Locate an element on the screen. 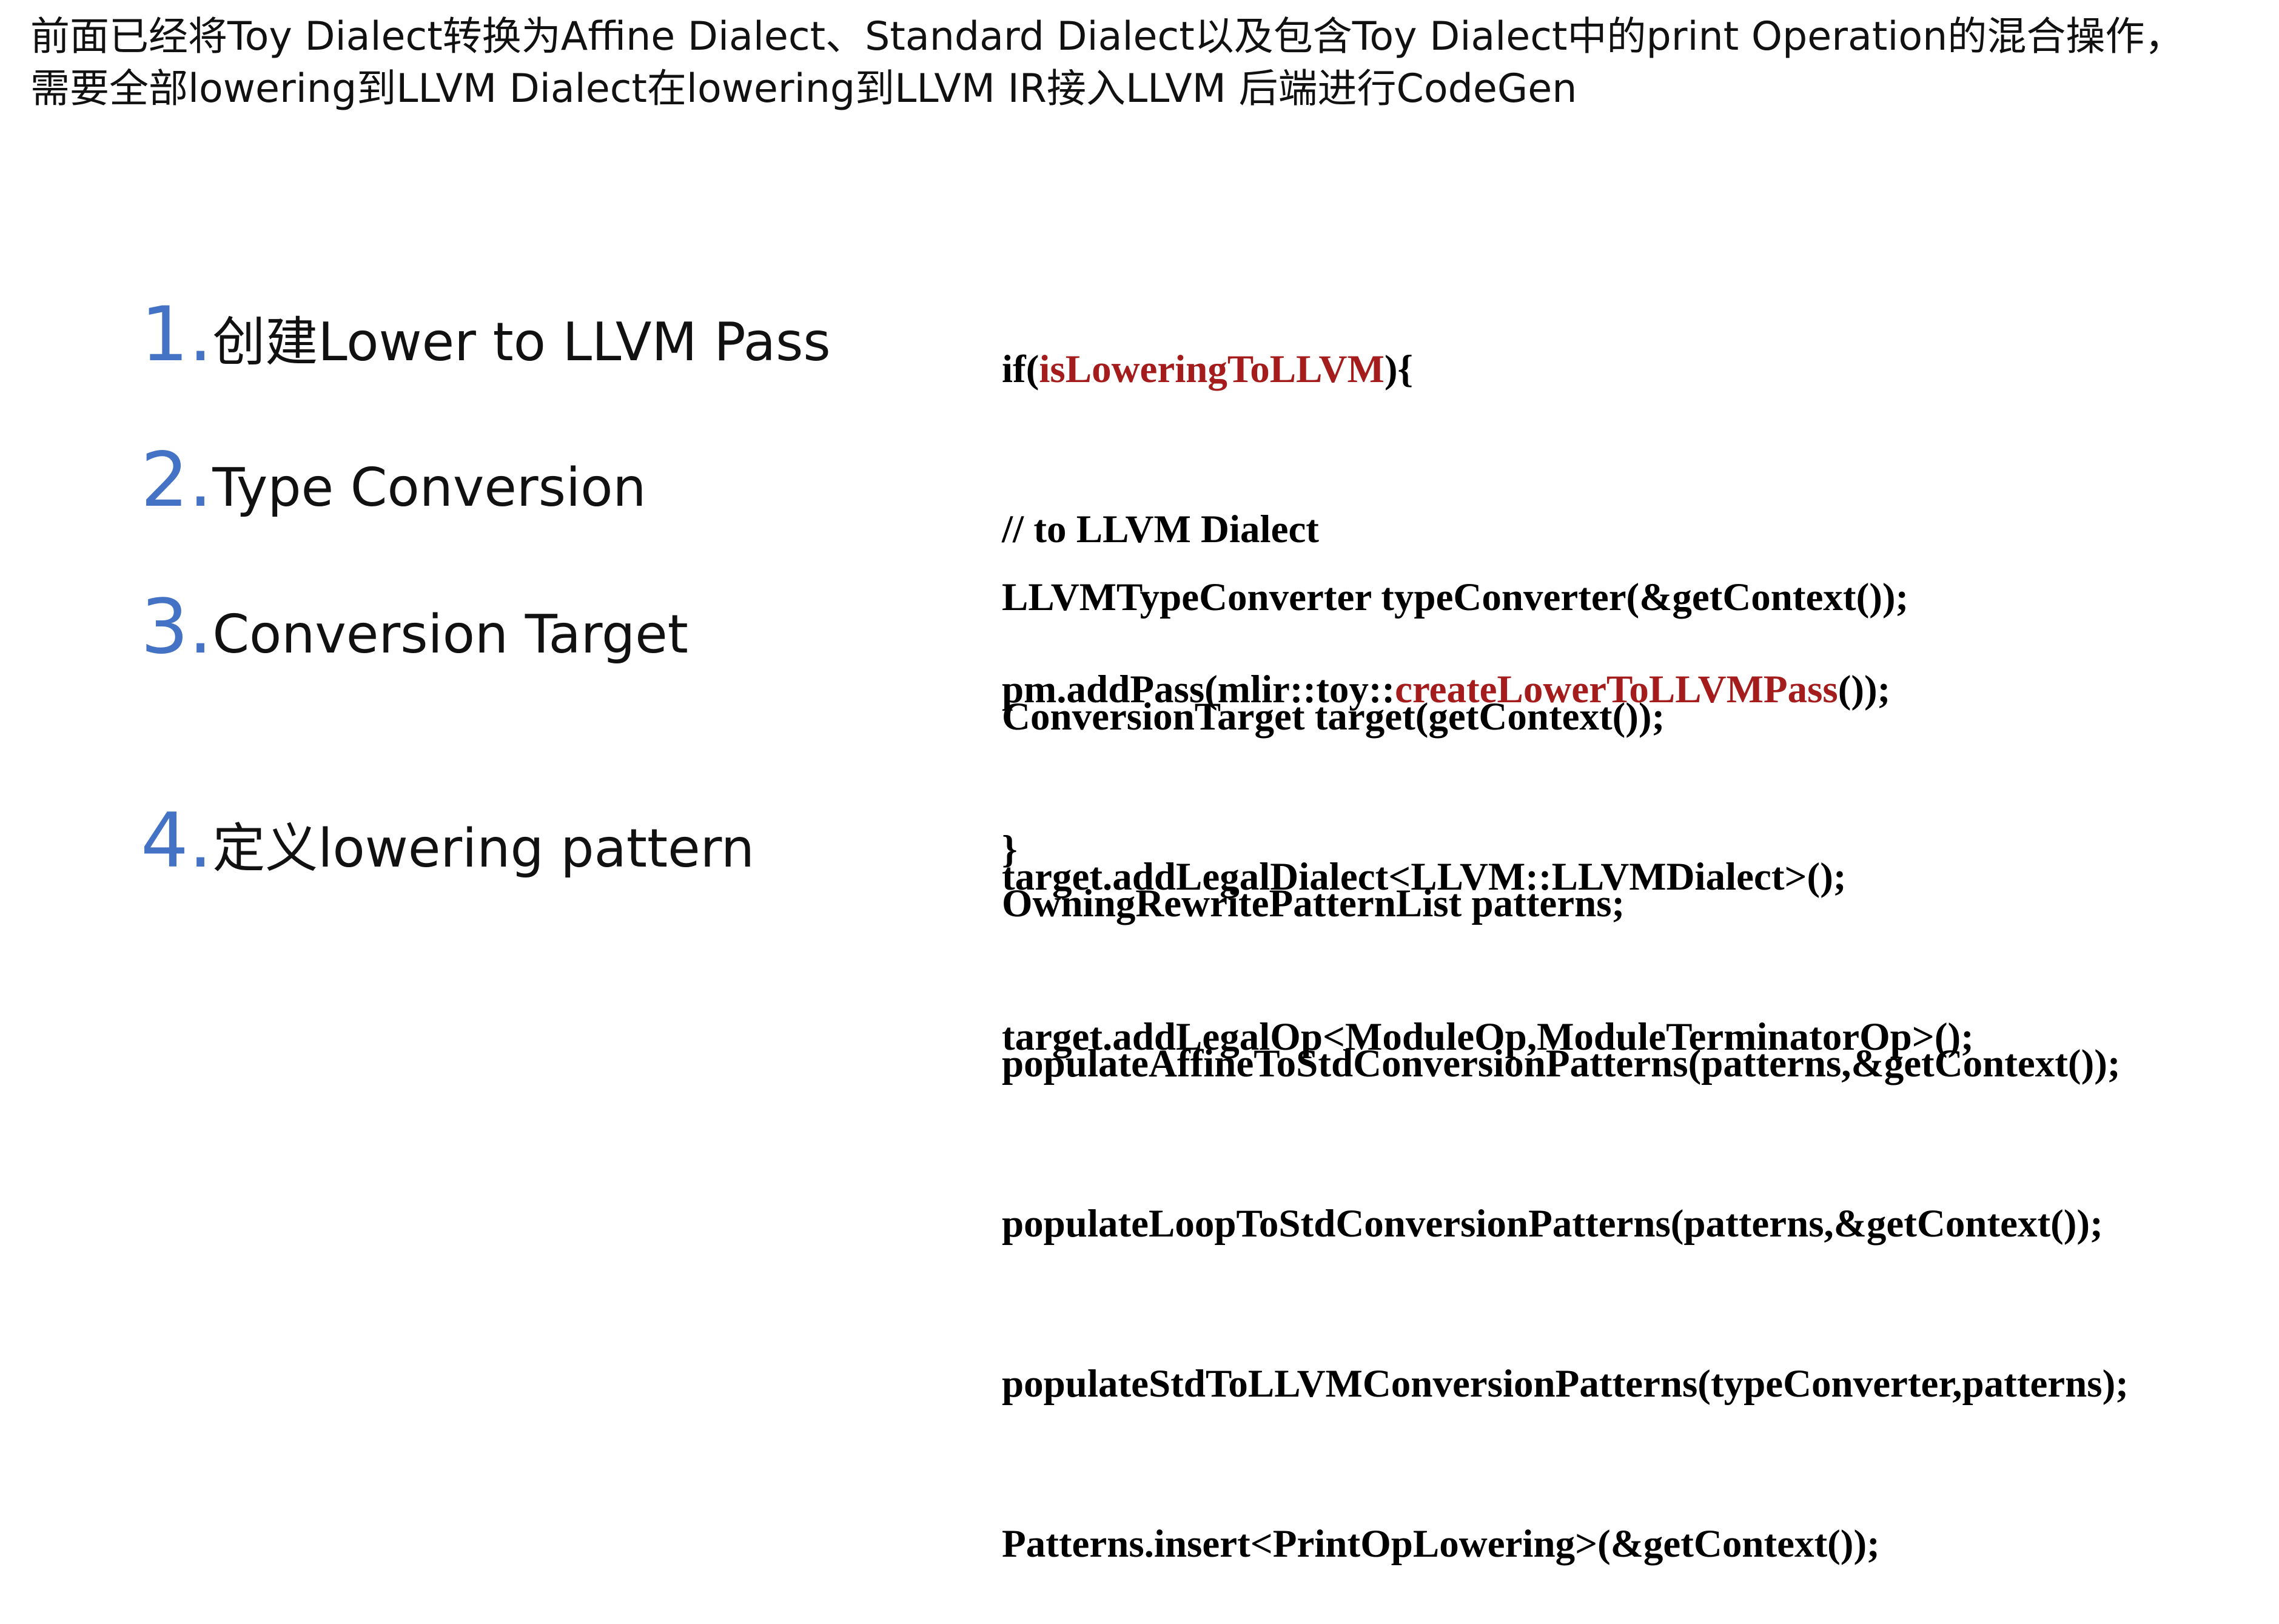 Image resolution: width=2279 pixels, height=1624 pixels. code-text: if( is located at coordinates (1020, 369).